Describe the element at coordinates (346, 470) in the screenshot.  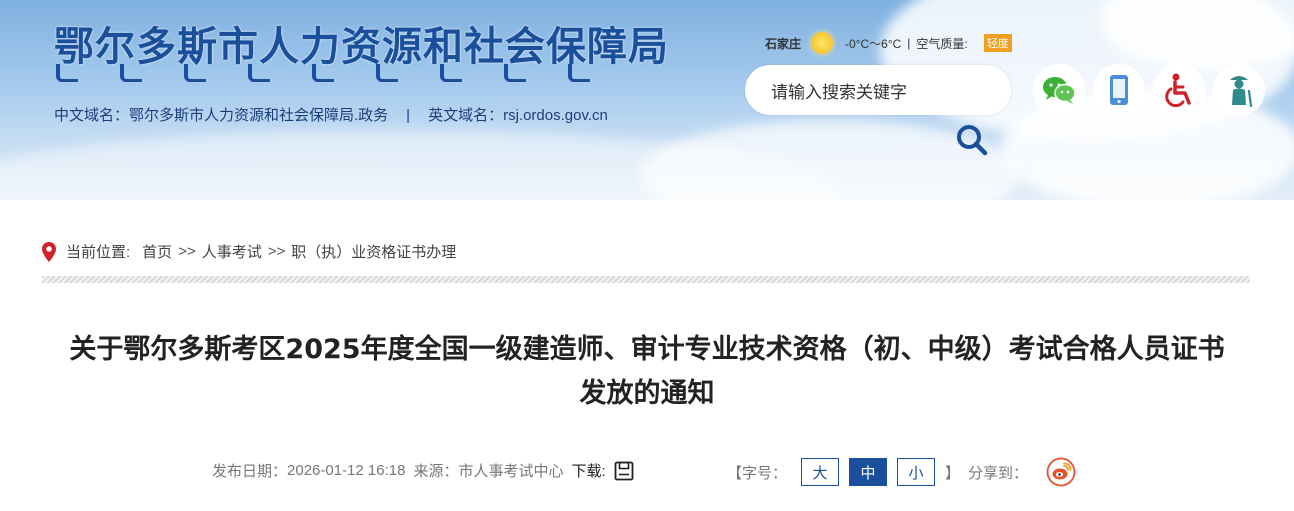
I see `publish-date: 2026-01-12 16:18` at that location.